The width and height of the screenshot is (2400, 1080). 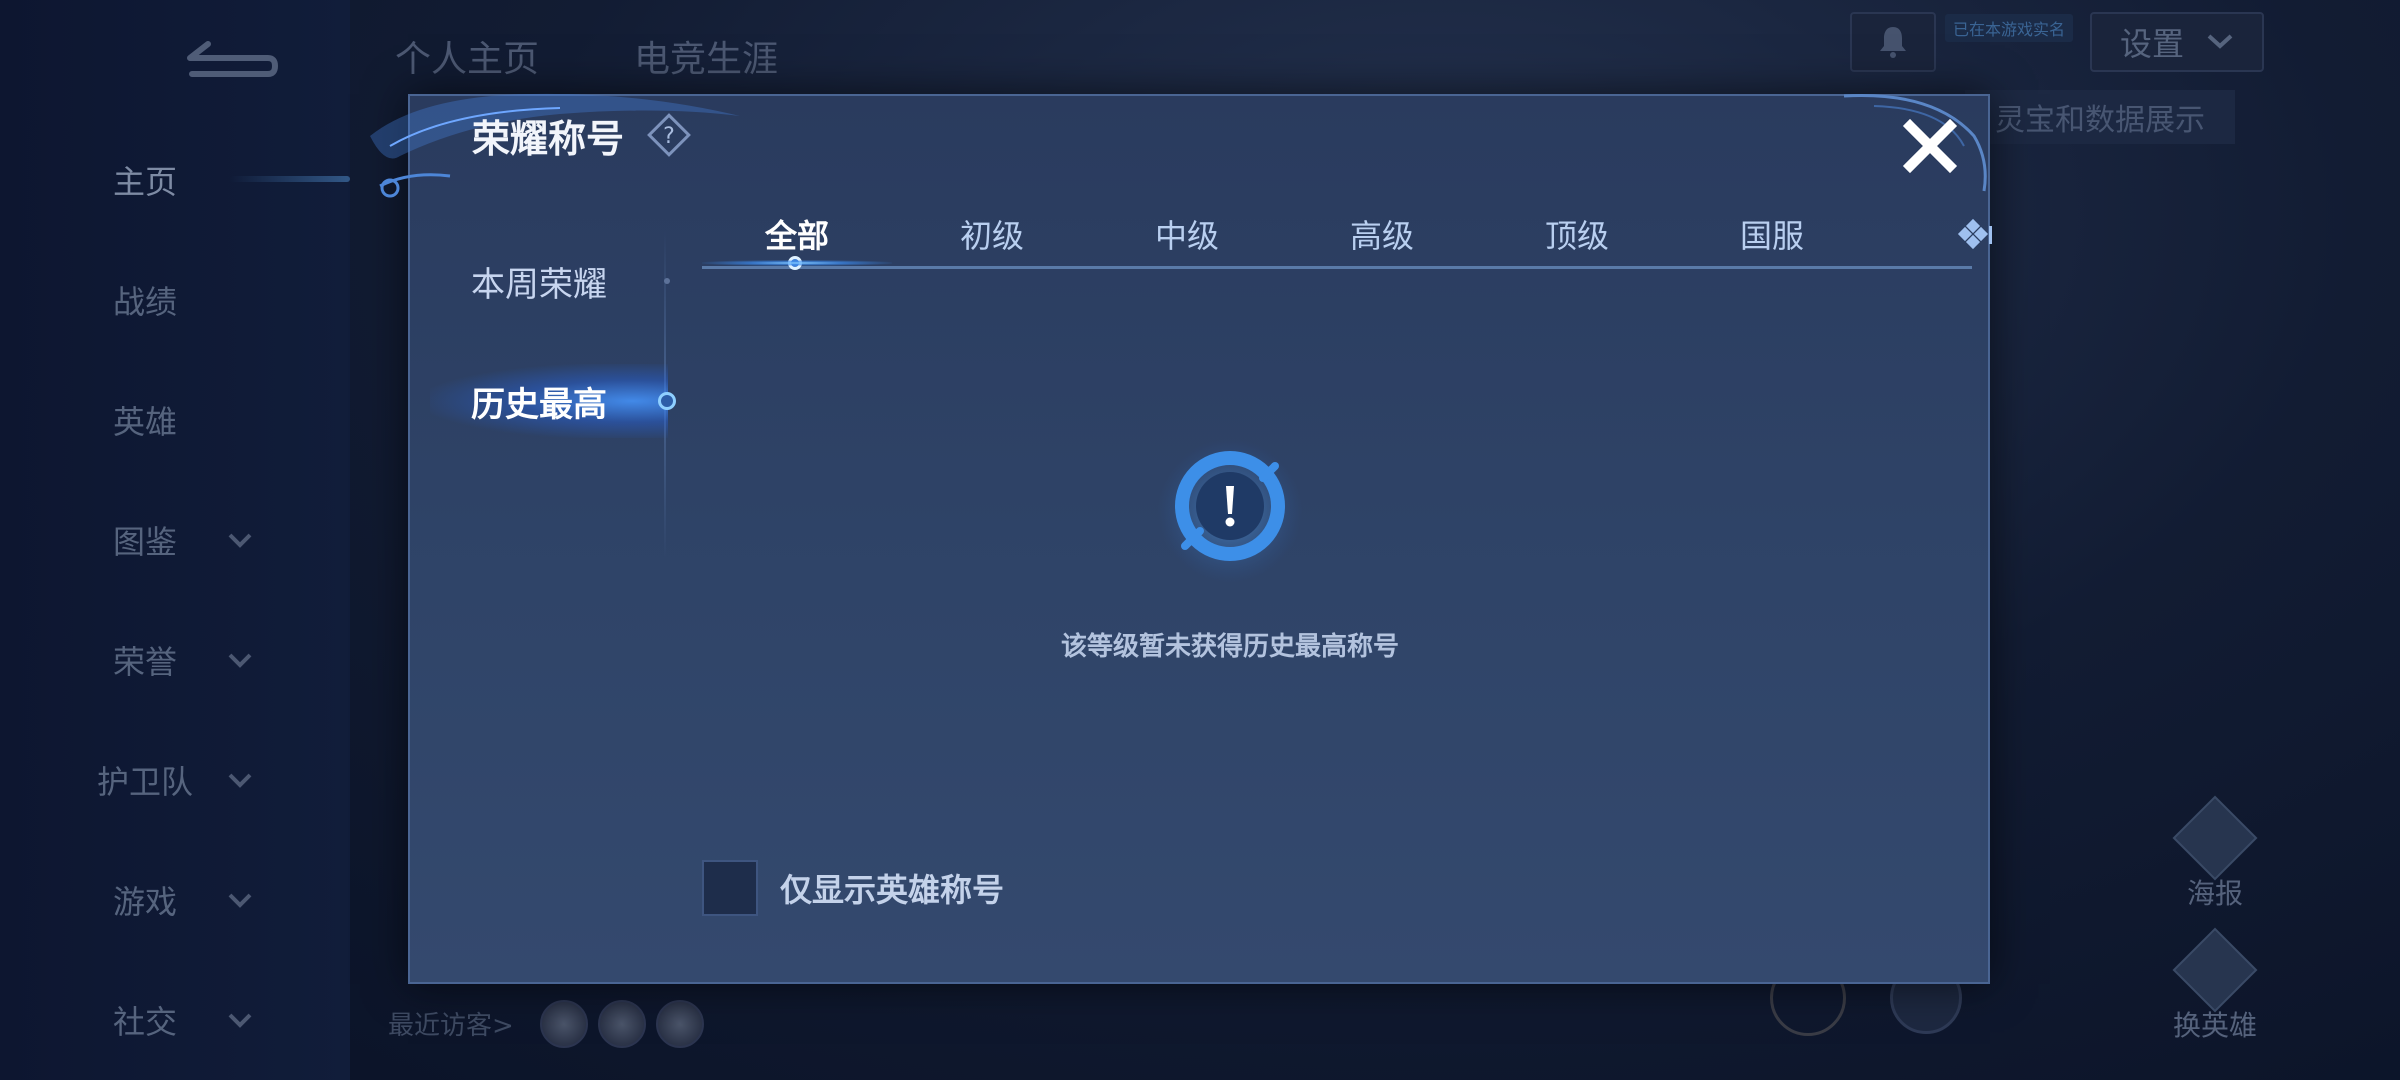 I want to click on close-icon, so click(x=1930, y=146).